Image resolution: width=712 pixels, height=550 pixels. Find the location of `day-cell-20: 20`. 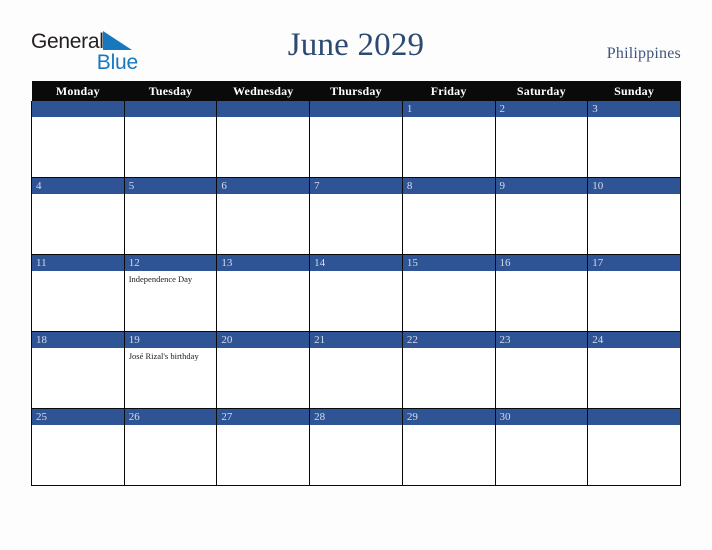

day-cell-20: 20 is located at coordinates (263, 370).